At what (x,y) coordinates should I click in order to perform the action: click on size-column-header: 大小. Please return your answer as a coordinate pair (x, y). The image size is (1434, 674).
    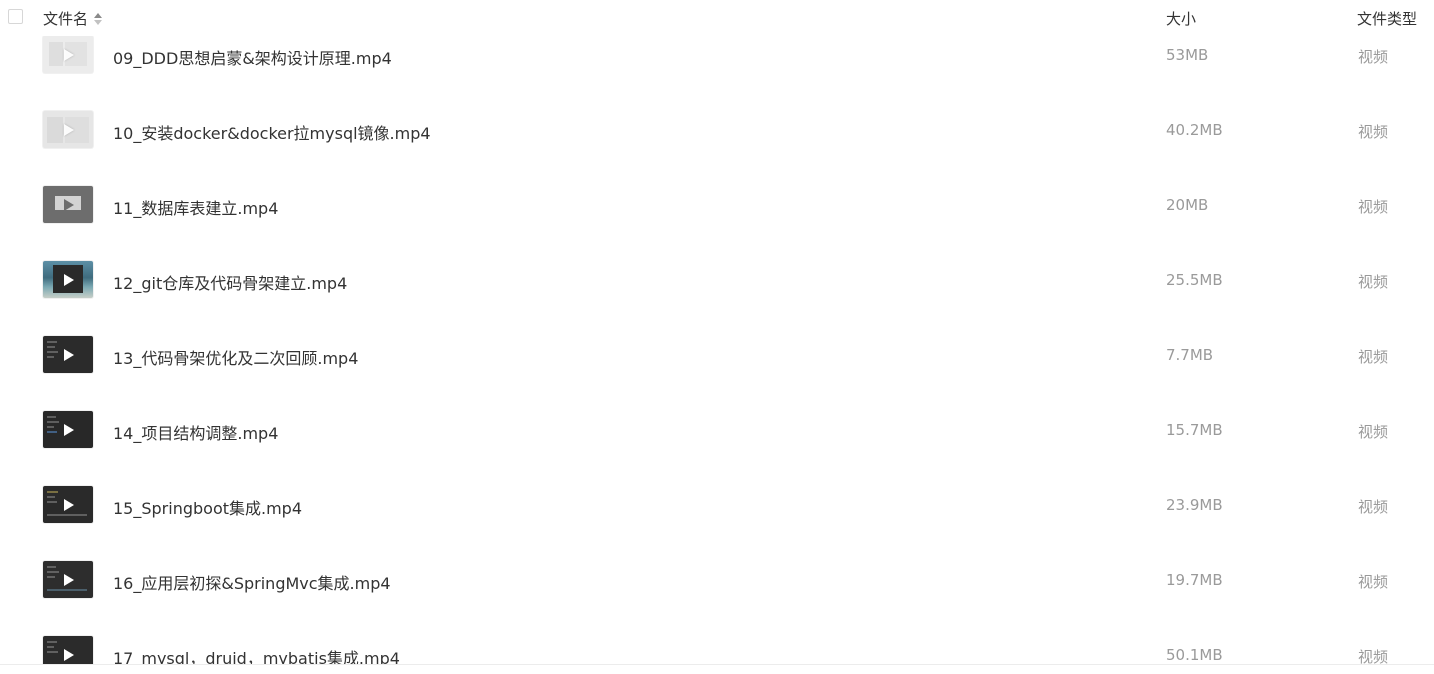
    Looking at the image, I should click on (1181, 18).